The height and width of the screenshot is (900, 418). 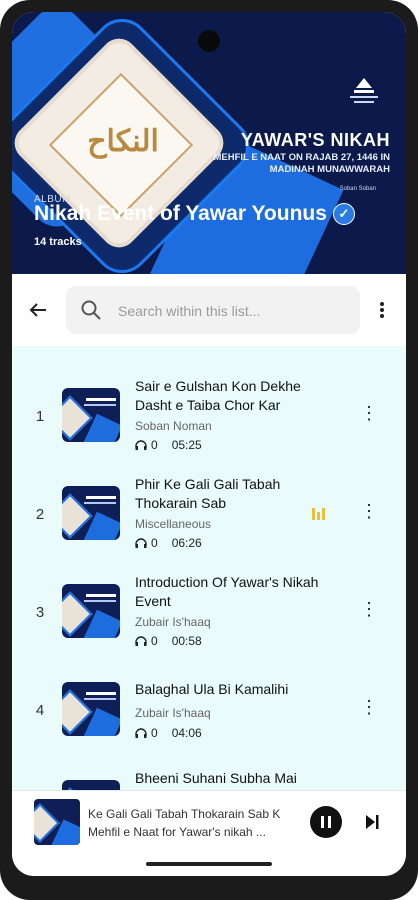 I want to click on track-artist: Soban Noman, so click(x=173, y=426).